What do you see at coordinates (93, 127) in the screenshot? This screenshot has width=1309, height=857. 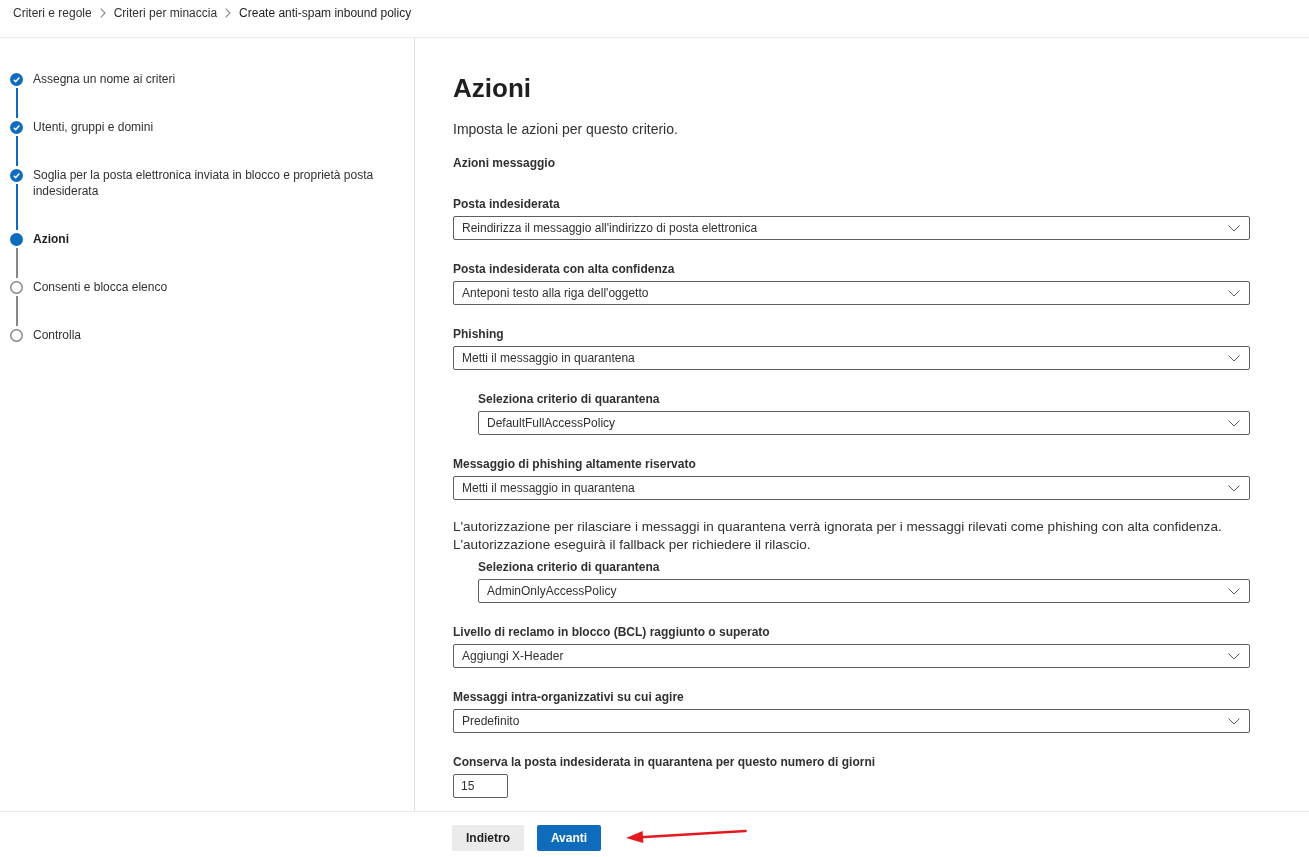 I see `step-label: Utenti, gruppi e domini` at bounding box center [93, 127].